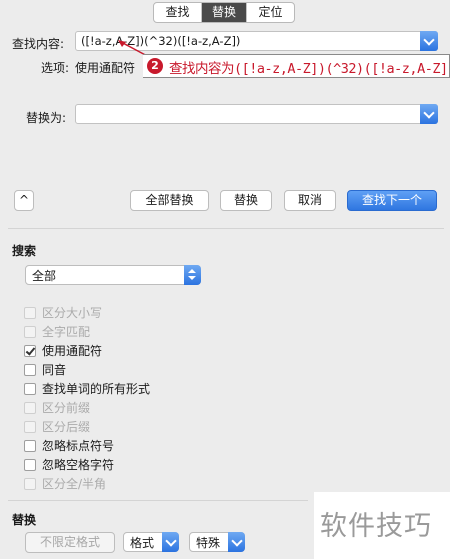 The image size is (450, 559). I want to click on collapse-button: ^, so click(24, 200).